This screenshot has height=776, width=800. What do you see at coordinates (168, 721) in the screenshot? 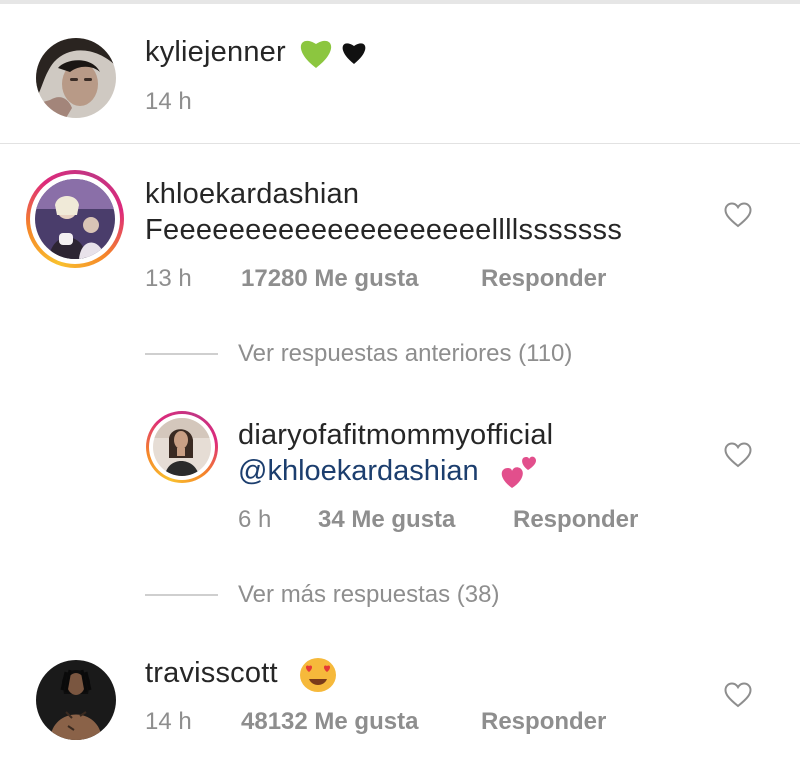
I see `comment-time: 14 h` at bounding box center [168, 721].